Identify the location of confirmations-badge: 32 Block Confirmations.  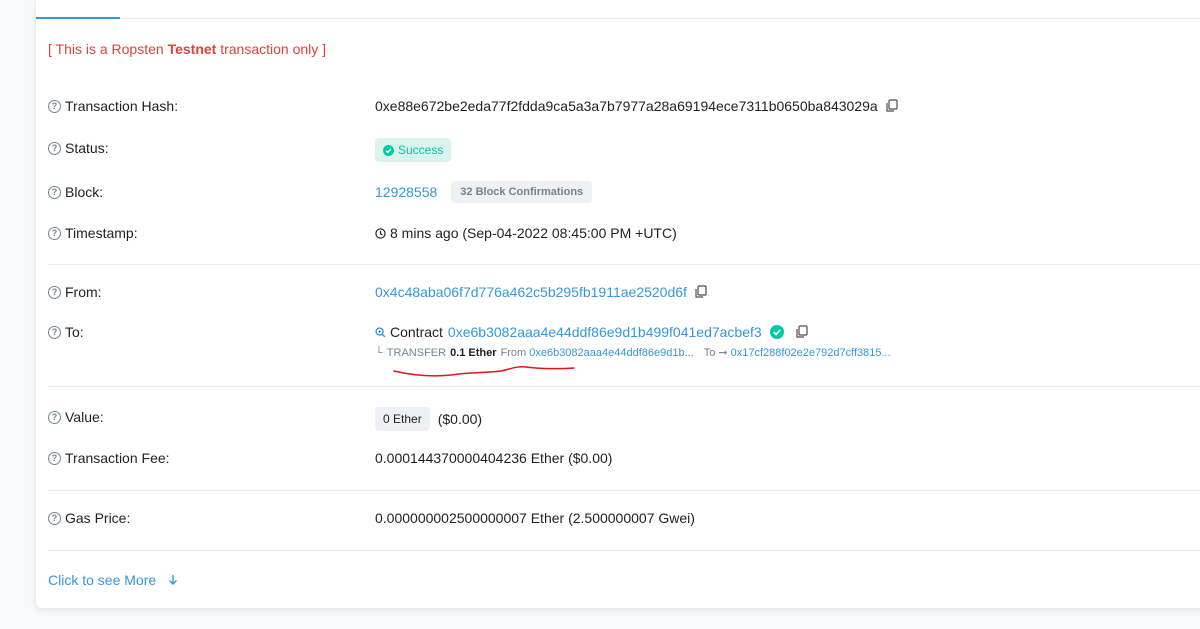
(522, 192).